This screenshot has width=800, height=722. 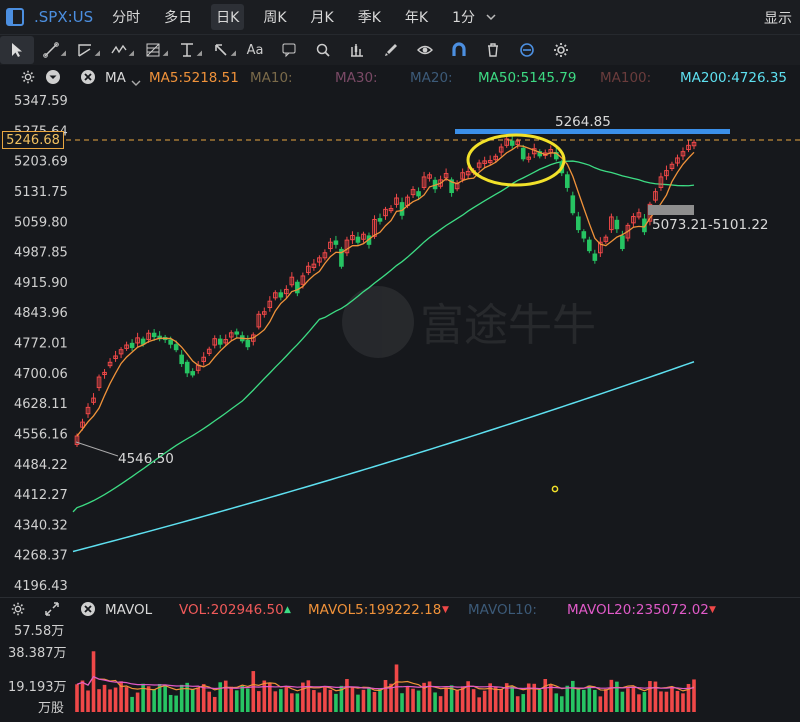 What do you see at coordinates (734, 78) in the screenshot?
I see `ma200-value: MA200:4726.35` at bounding box center [734, 78].